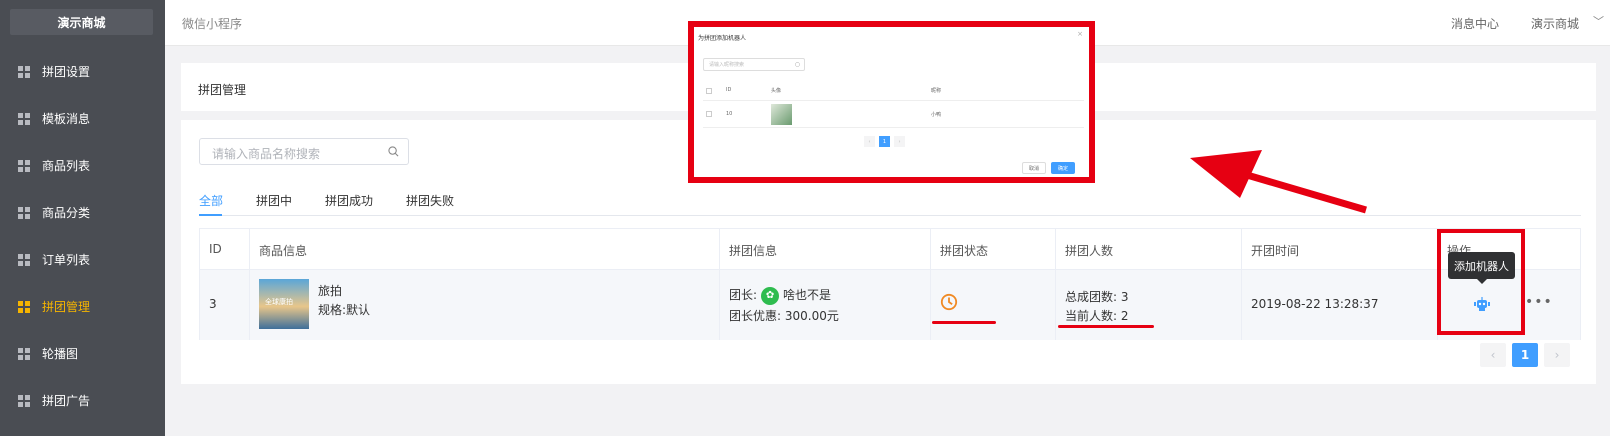 This screenshot has width=1610, height=436. What do you see at coordinates (266, 154) in the screenshot?
I see `search-placeholder: 请输入商品名称搜索` at bounding box center [266, 154].